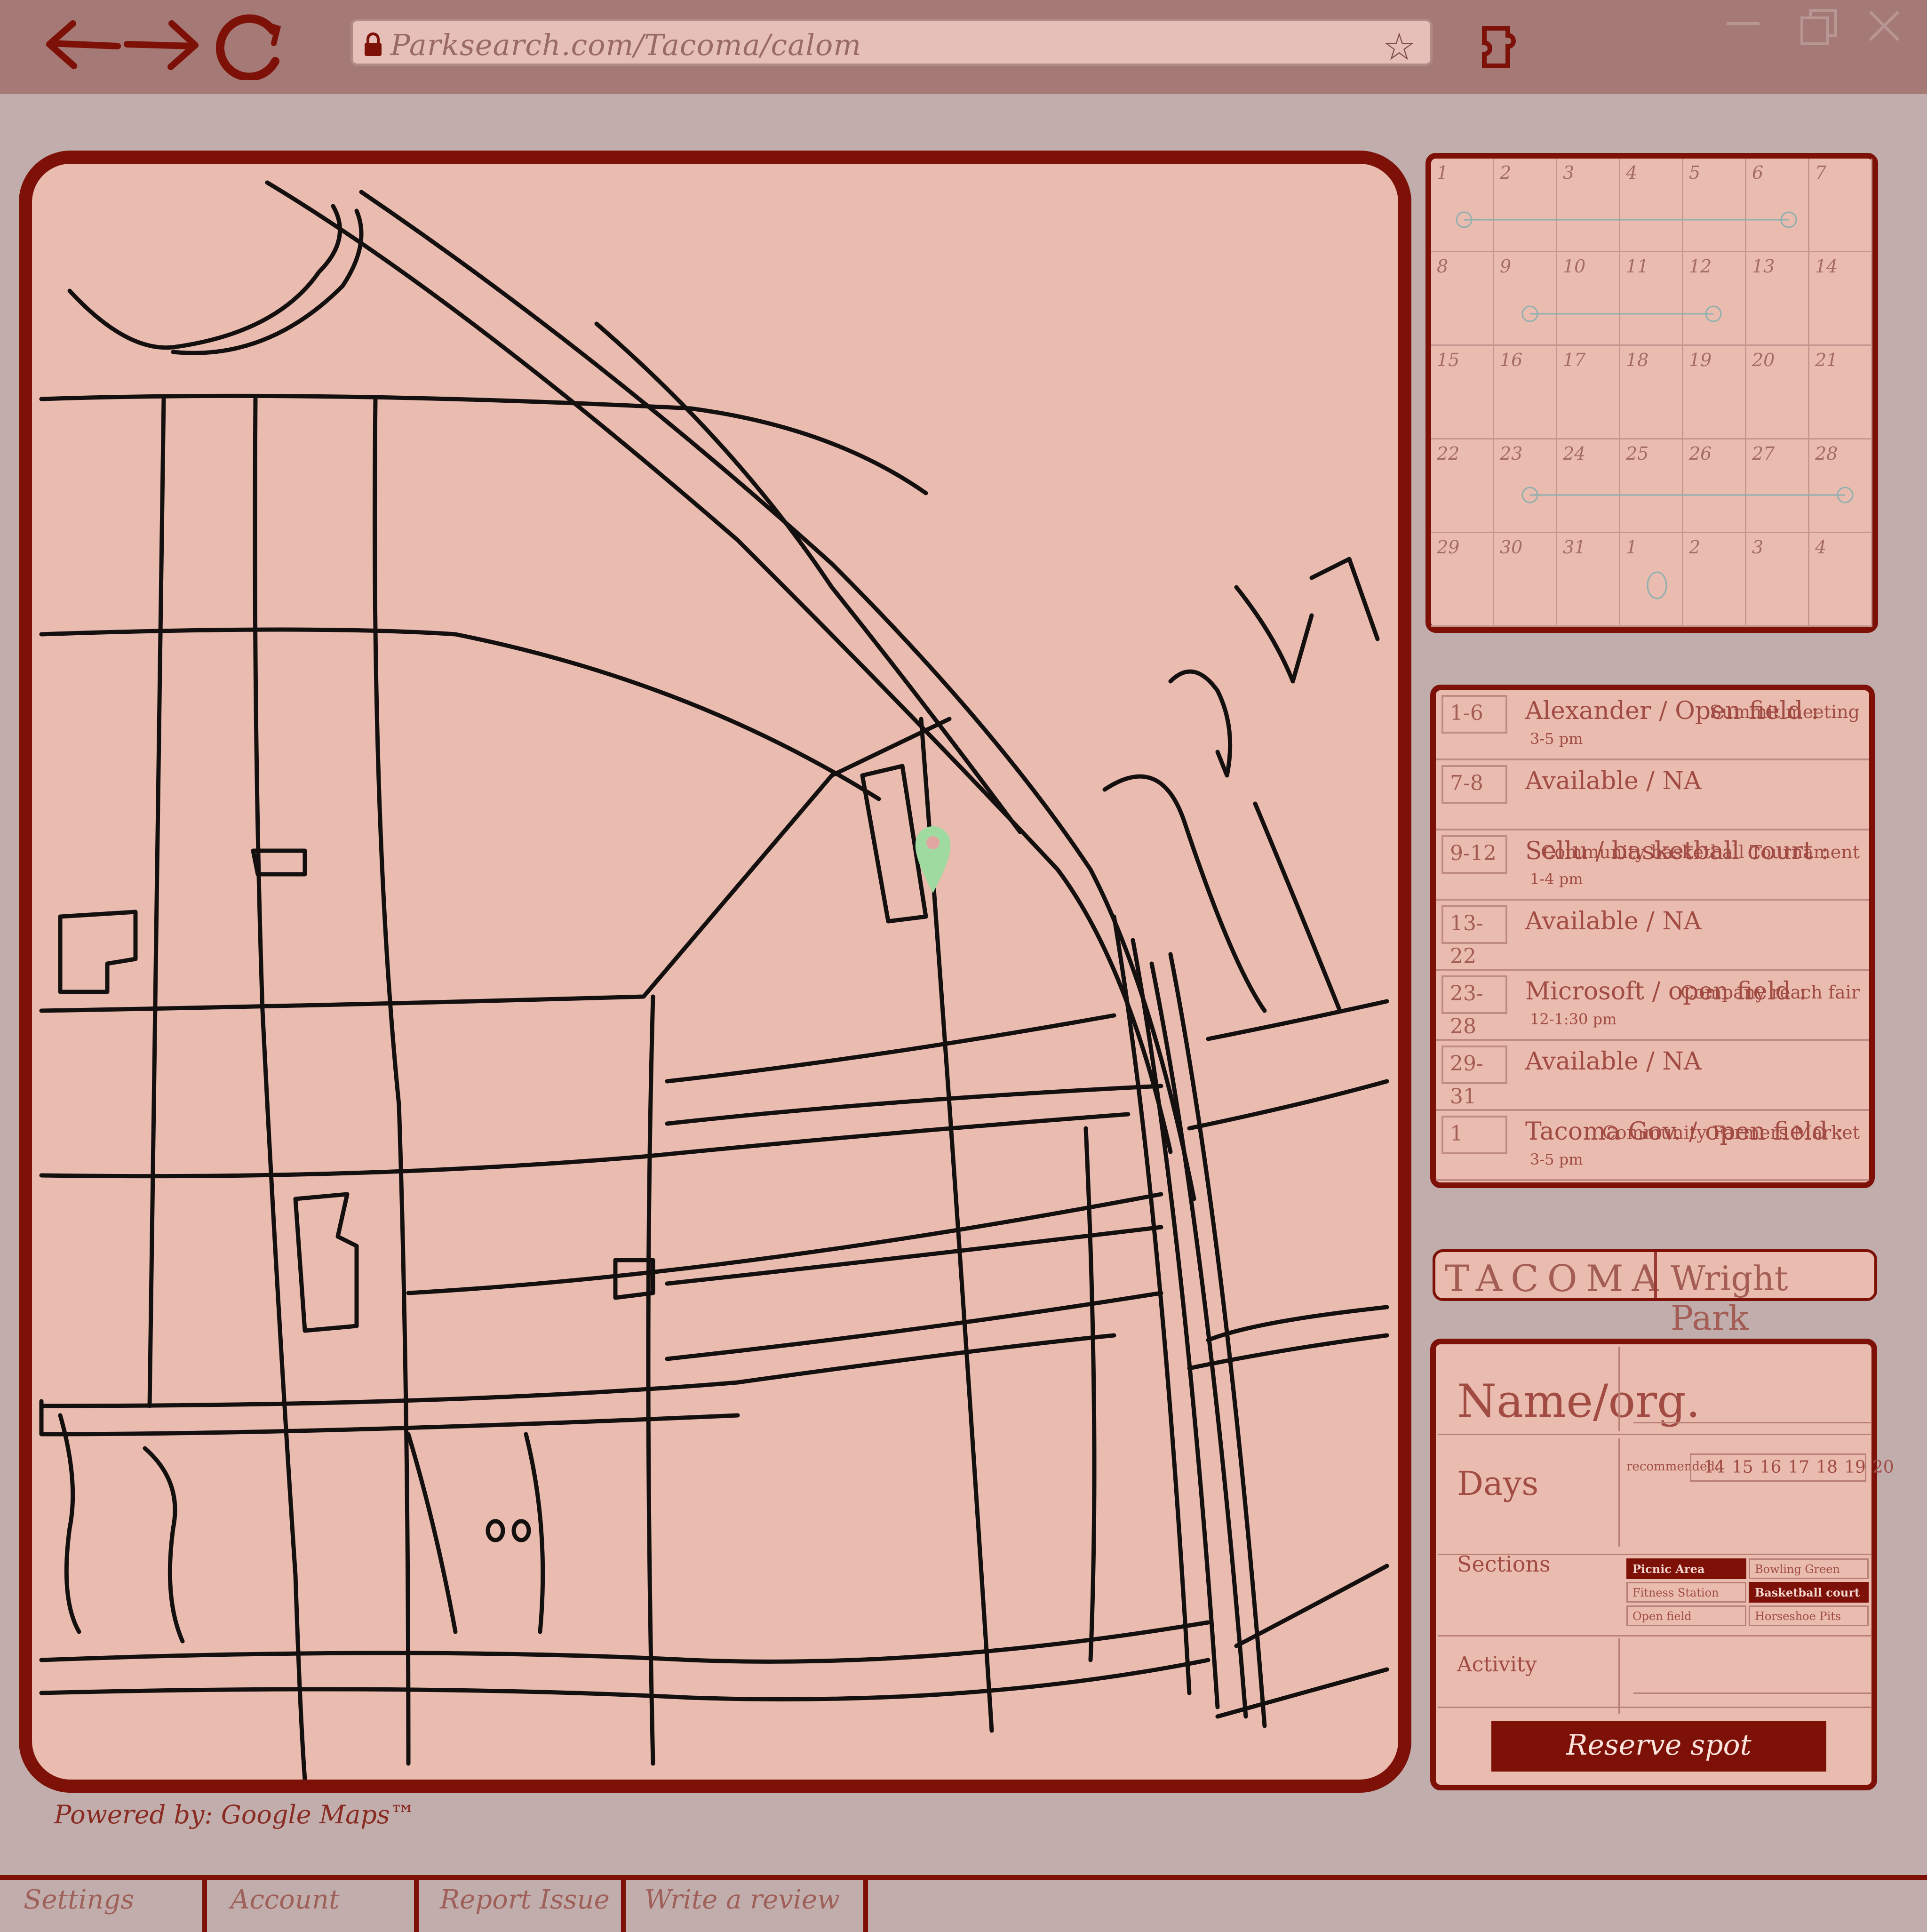 Image resolution: width=1927 pixels, height=1932 pixels. What do you see at coordinates (1752, 1693) in the screenshot?
I see `activity-input` at bounding box center [1752, 1693].